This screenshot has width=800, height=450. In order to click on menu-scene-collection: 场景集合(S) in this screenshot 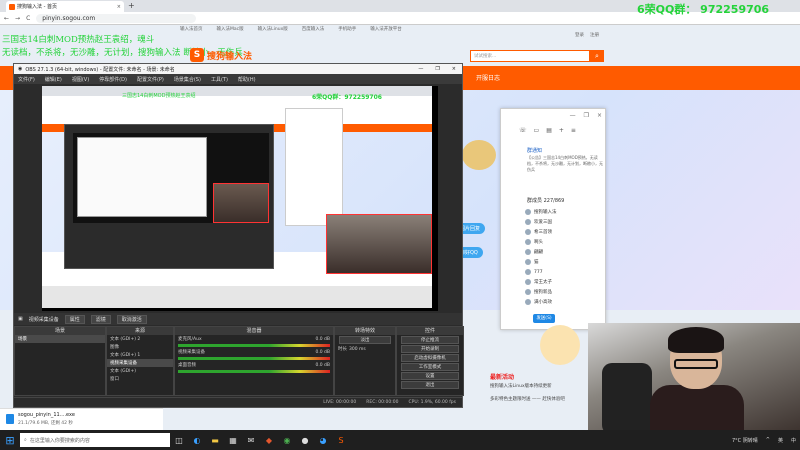, I will do `click(187, 79)`.